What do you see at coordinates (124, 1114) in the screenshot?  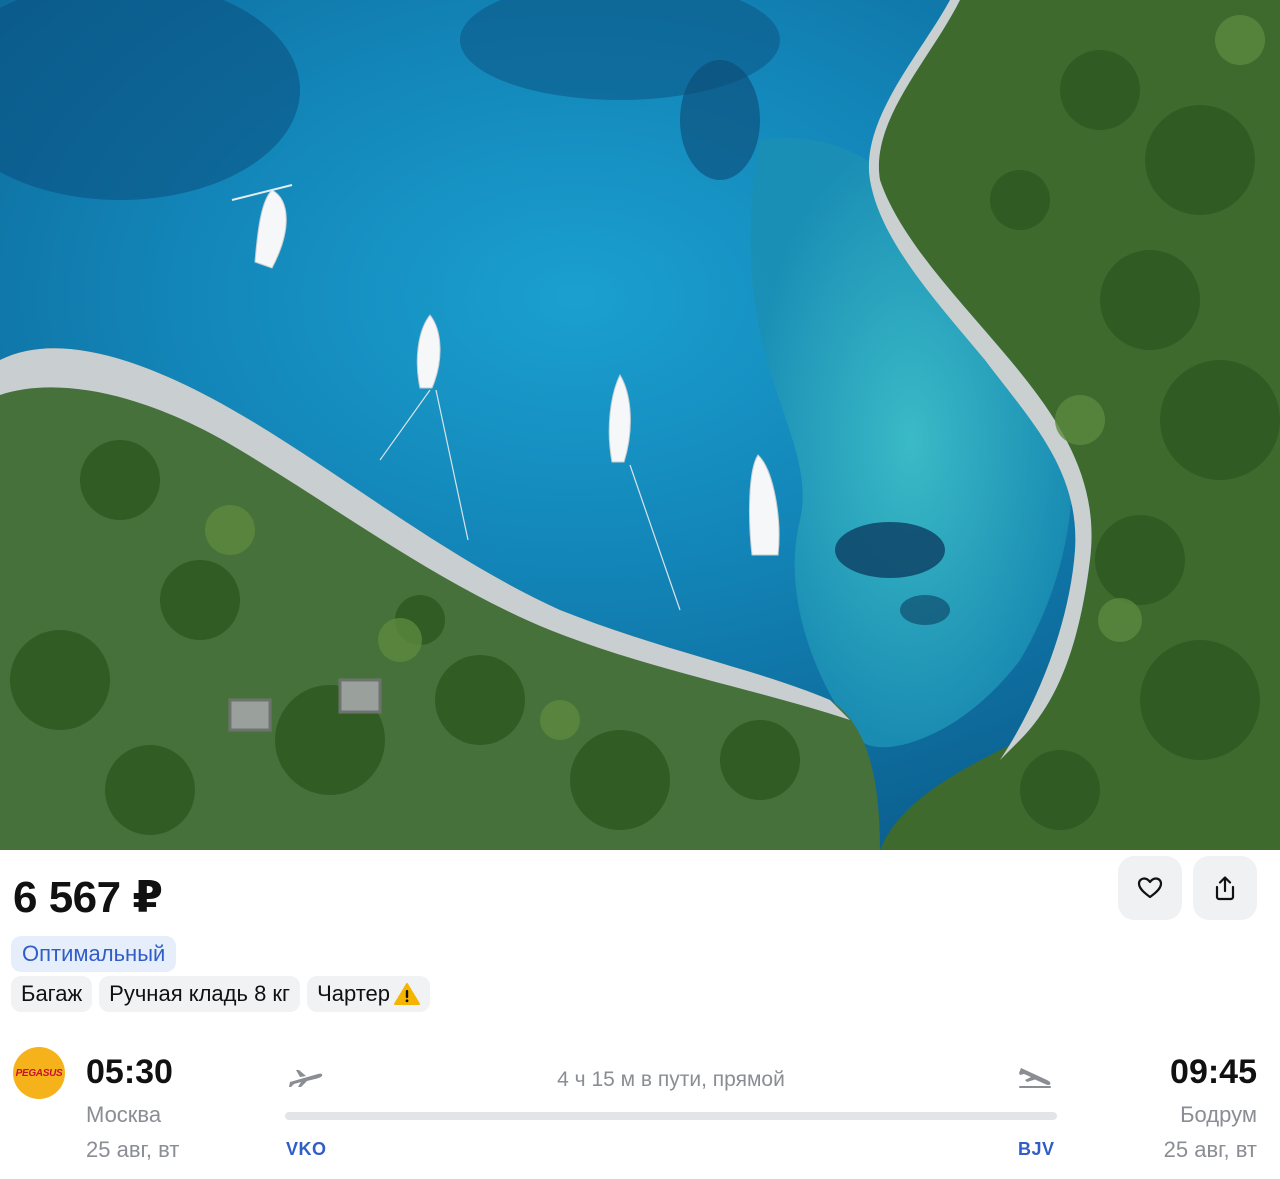 I see `departure-city: Москва` at bounding box center [124, 1114].